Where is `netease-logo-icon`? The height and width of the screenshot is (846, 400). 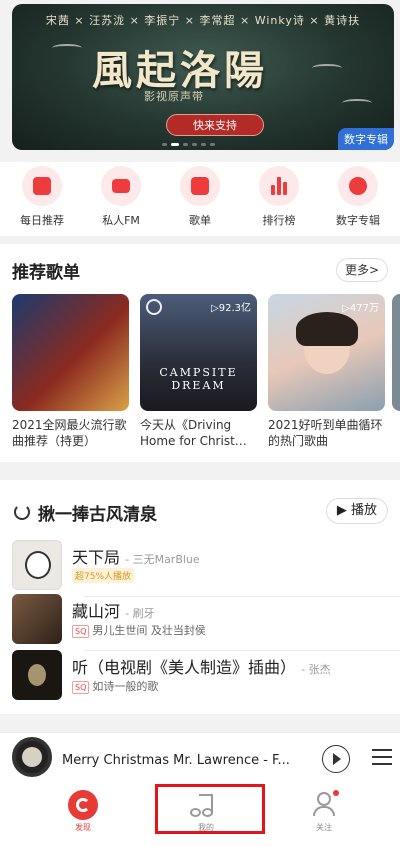 netease-logo-icon is located at coordinates (154, 307).